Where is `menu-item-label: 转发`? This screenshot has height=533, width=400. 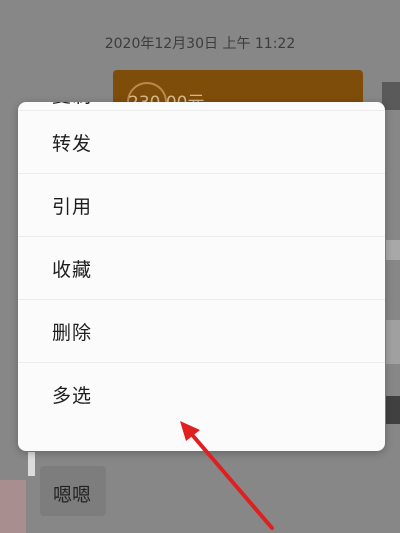 menu-item-label: 转发 is located at coordinates (72, 143).